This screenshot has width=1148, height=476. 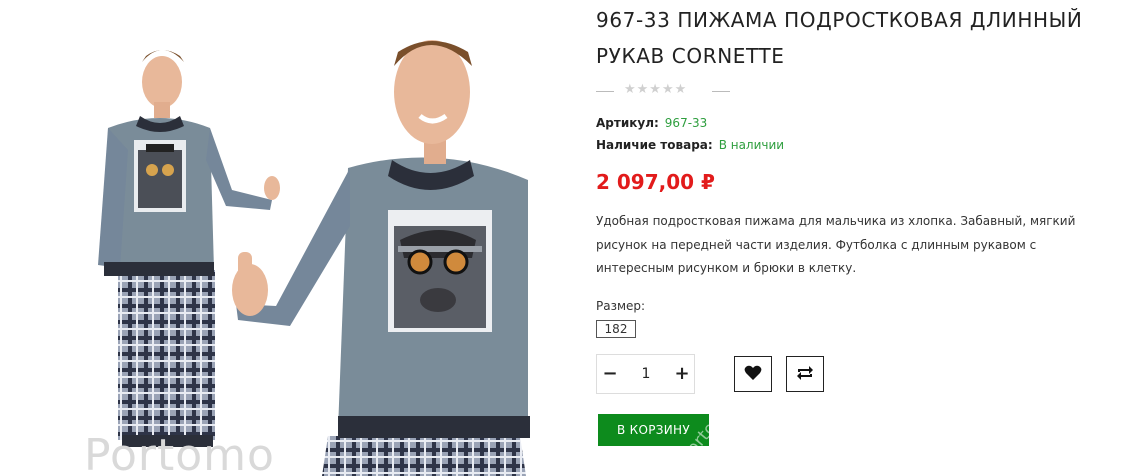 I want to click on size-label: Размер:, so click(x=621, y=306).